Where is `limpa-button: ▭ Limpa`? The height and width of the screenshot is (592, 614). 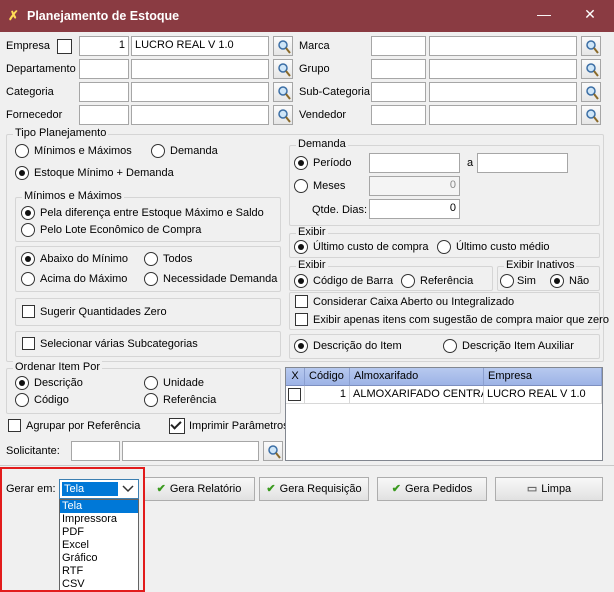
limpa-button: ▭ Limpa is located at coordinates (549, 489).